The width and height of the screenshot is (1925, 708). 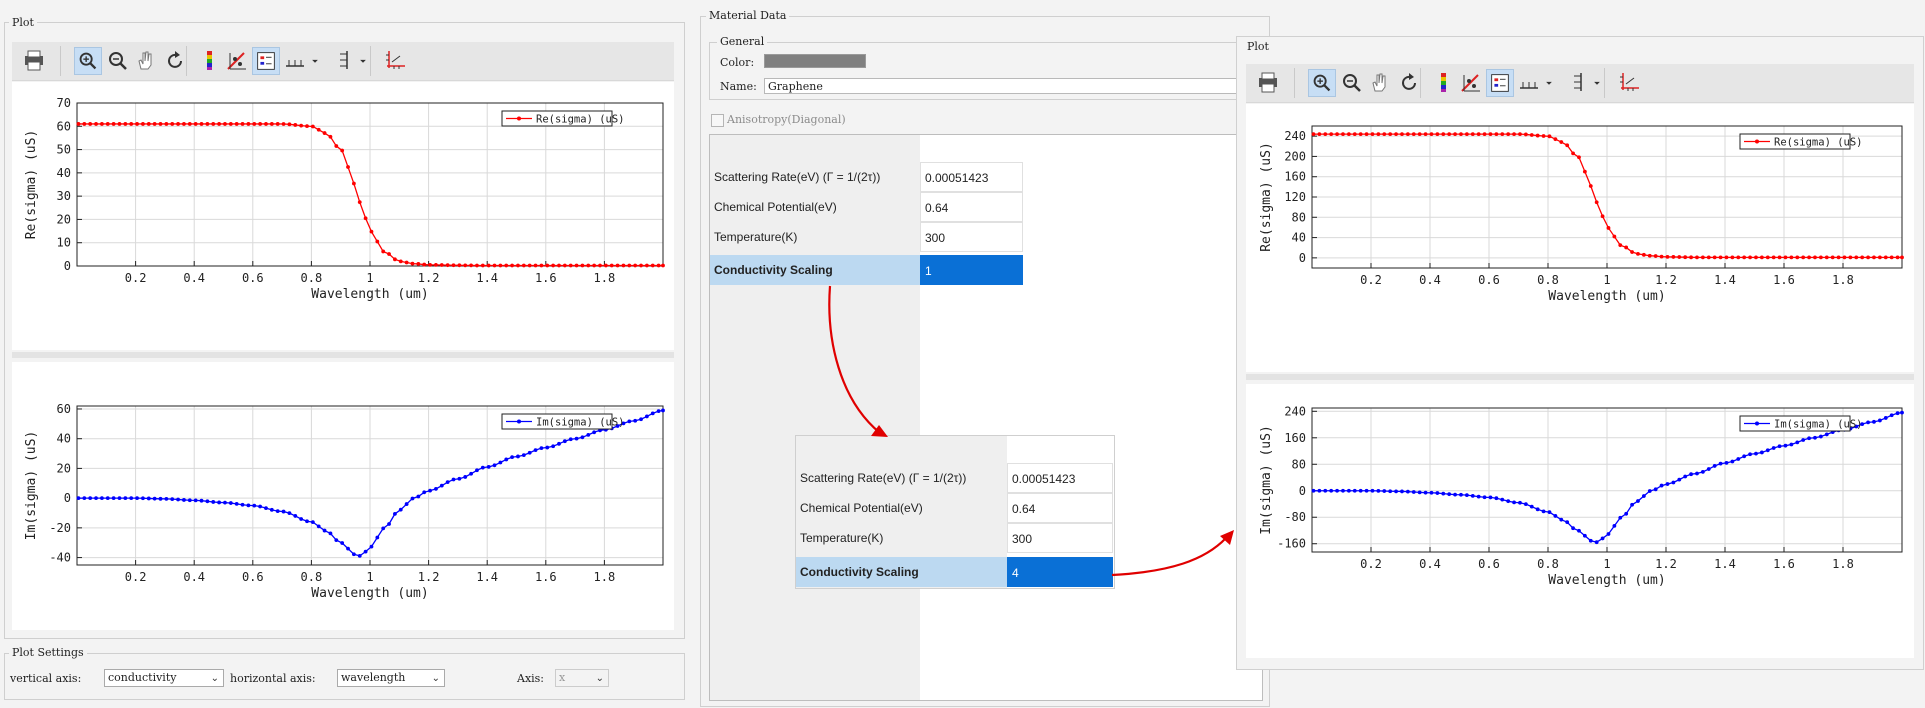 What do you see at coordinates (1169, 557) in the screenshot?
I see `arrow-table-to-plot` at bounding box center [1169, 557].